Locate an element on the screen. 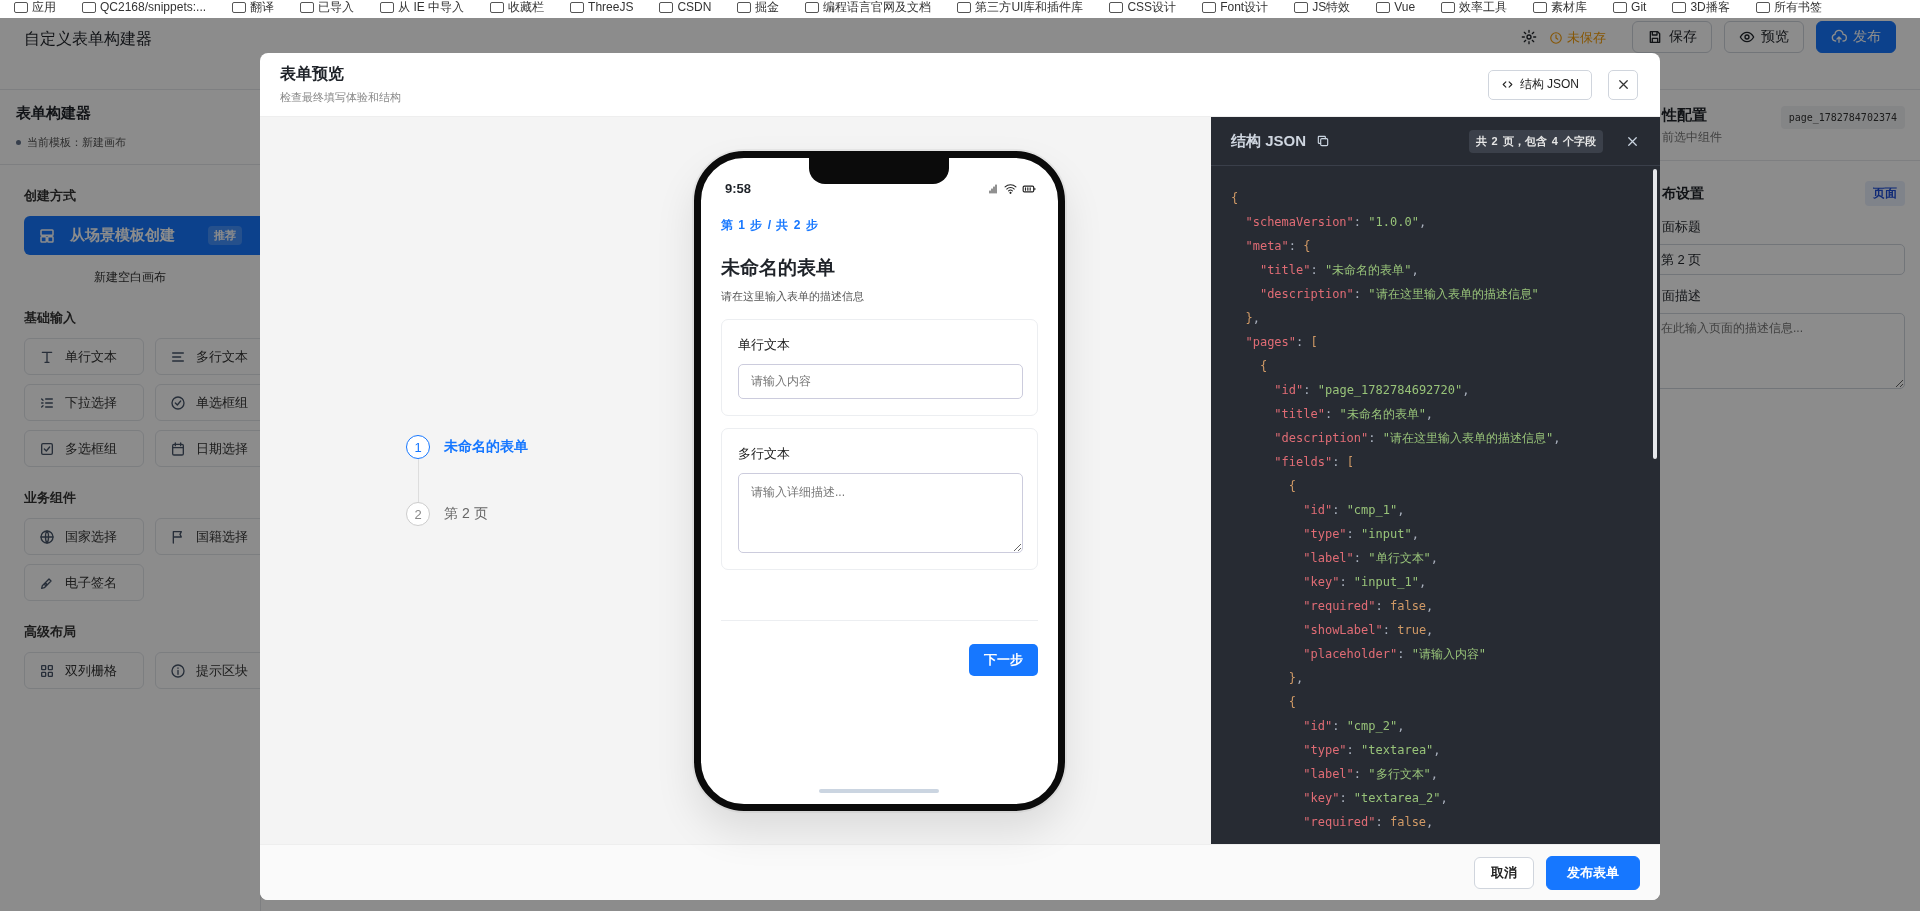 This screenshot has width=1920, height=911. bookmark: JS特效 is located at coordinates (1331, 7).